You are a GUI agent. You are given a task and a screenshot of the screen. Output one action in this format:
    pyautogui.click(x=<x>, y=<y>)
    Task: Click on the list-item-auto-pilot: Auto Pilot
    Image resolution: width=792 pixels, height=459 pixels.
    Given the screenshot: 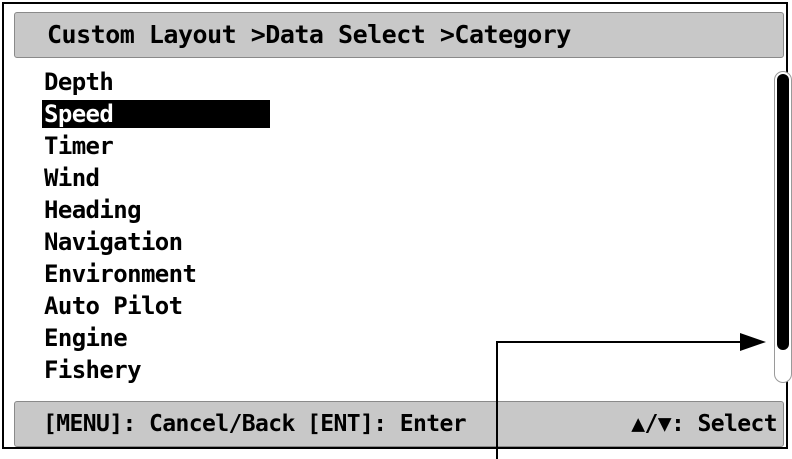 What is the action you would take?
    pyautogui.click(x=156, y=306)
    